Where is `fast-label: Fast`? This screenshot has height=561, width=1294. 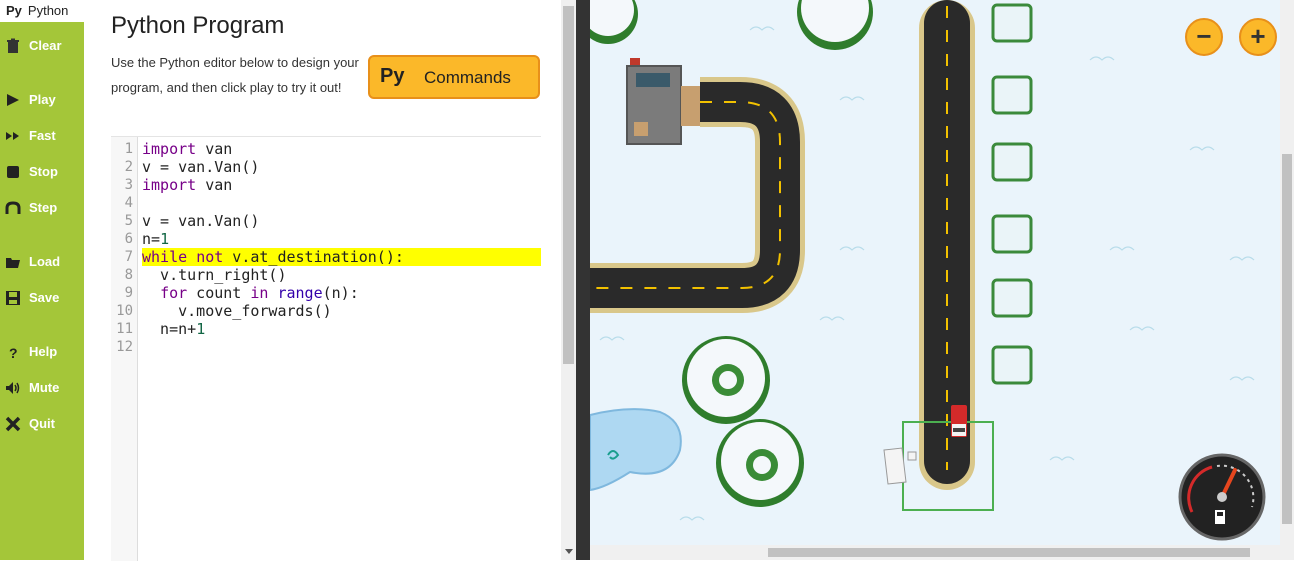 fast-label: Fast is located at coordinates (42, 135).